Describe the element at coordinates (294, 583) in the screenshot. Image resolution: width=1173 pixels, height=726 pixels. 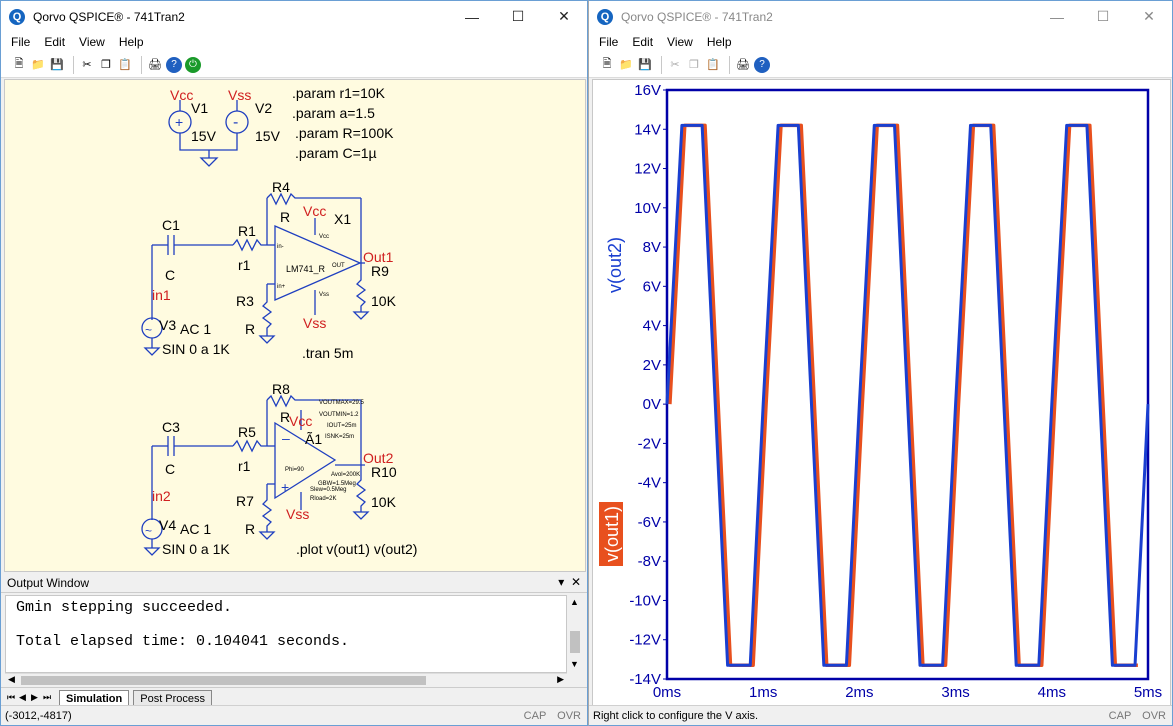
I see `output-window-header: Output Window ▾ ✕` at that location.